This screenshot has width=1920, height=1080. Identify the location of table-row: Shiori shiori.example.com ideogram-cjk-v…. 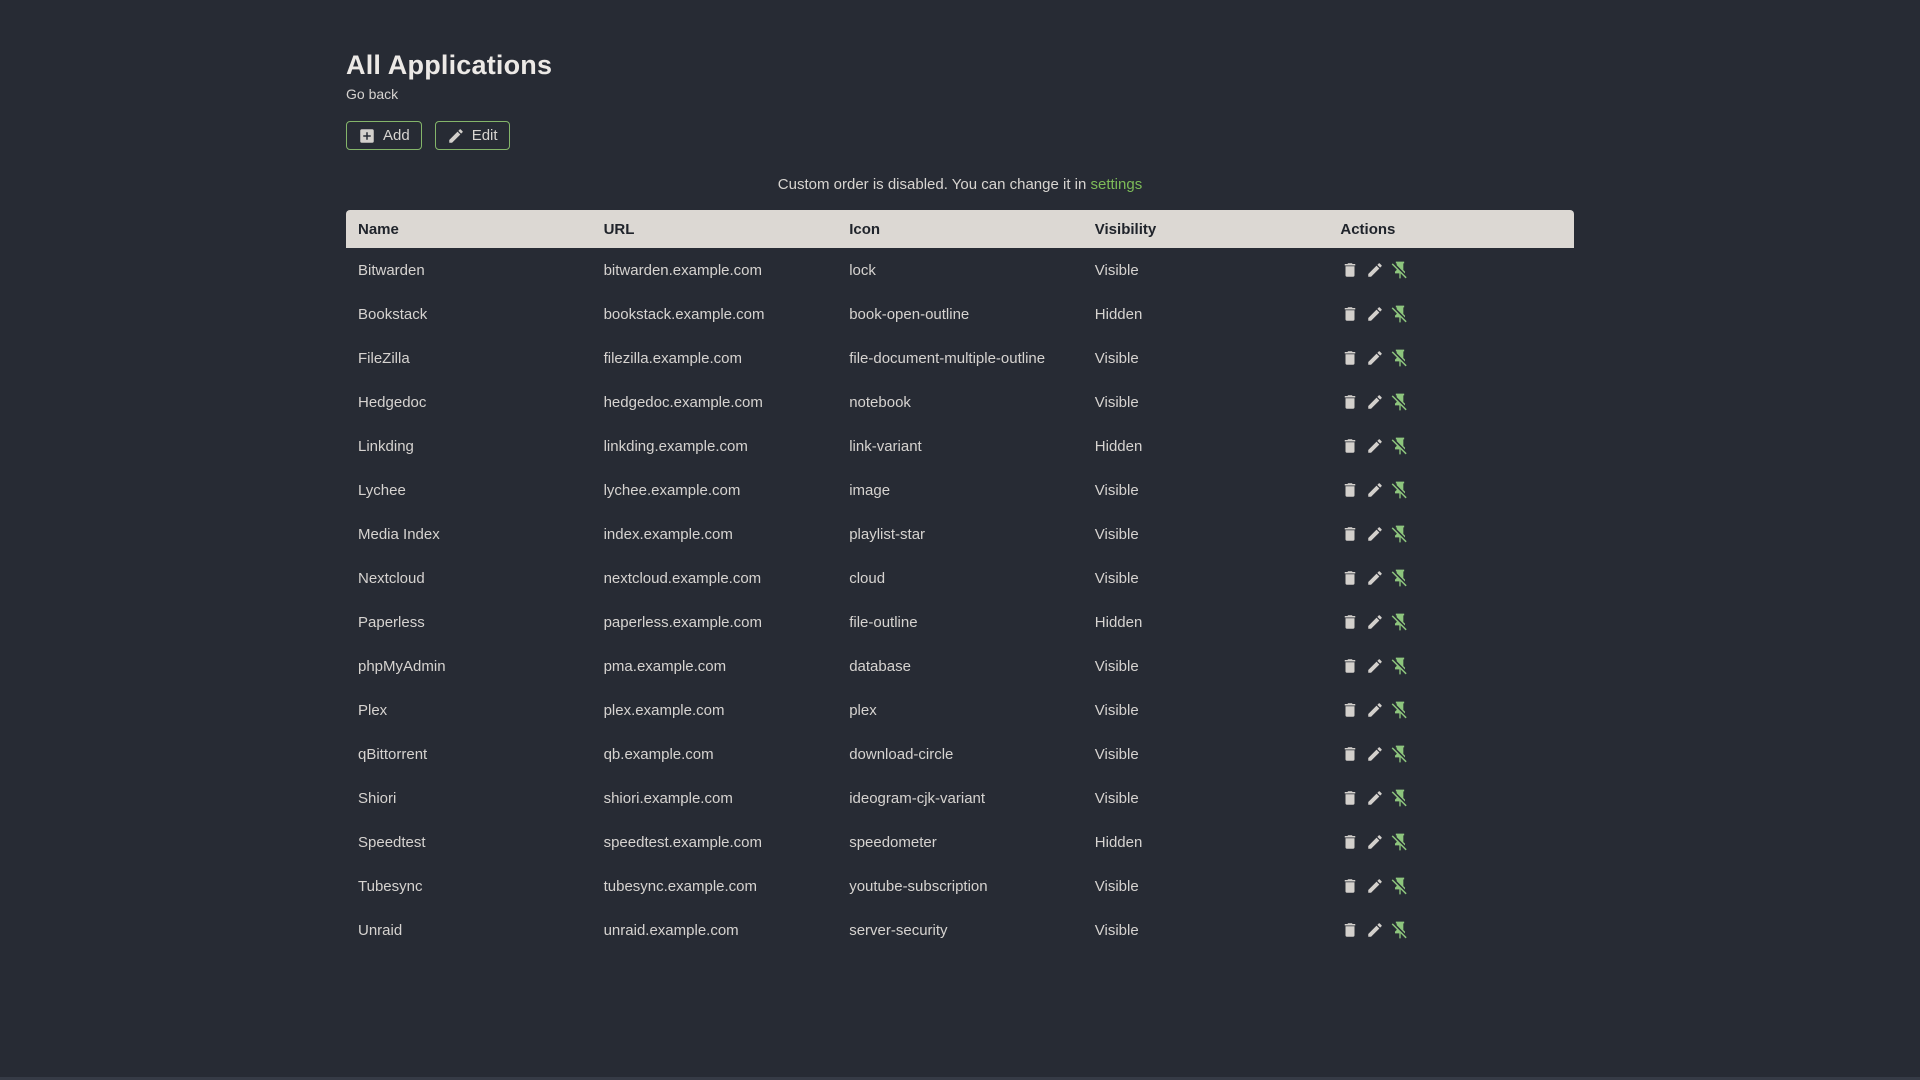
(960, 798).